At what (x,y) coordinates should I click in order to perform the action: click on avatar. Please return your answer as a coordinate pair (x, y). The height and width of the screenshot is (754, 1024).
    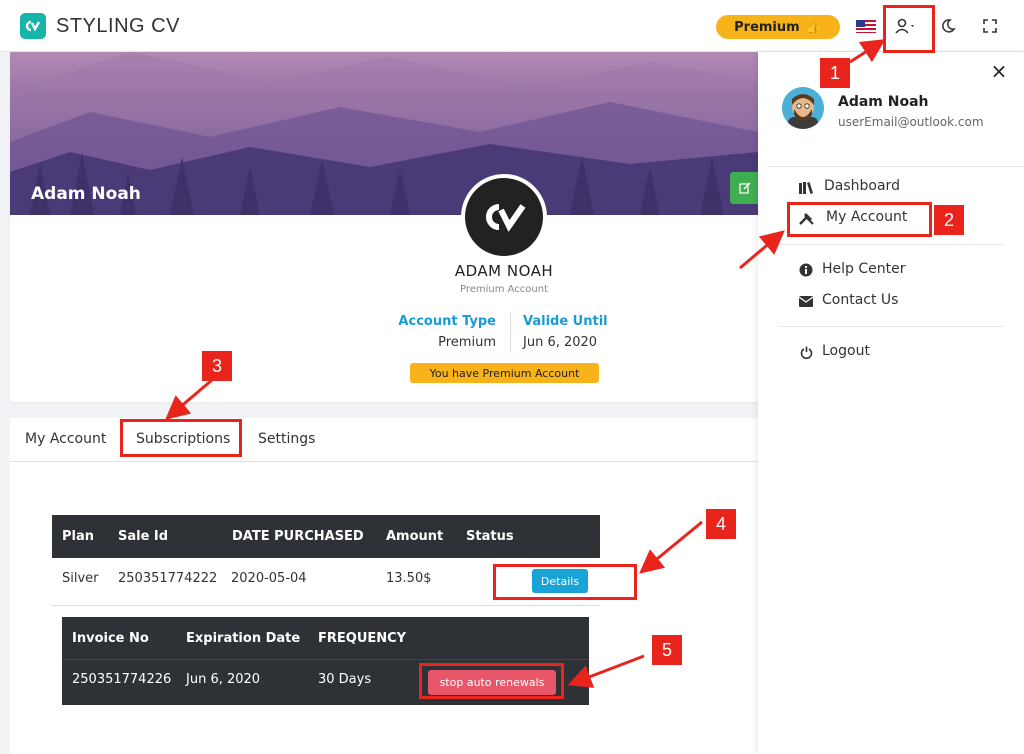
    Looking at the image, I should click on (803, 108).